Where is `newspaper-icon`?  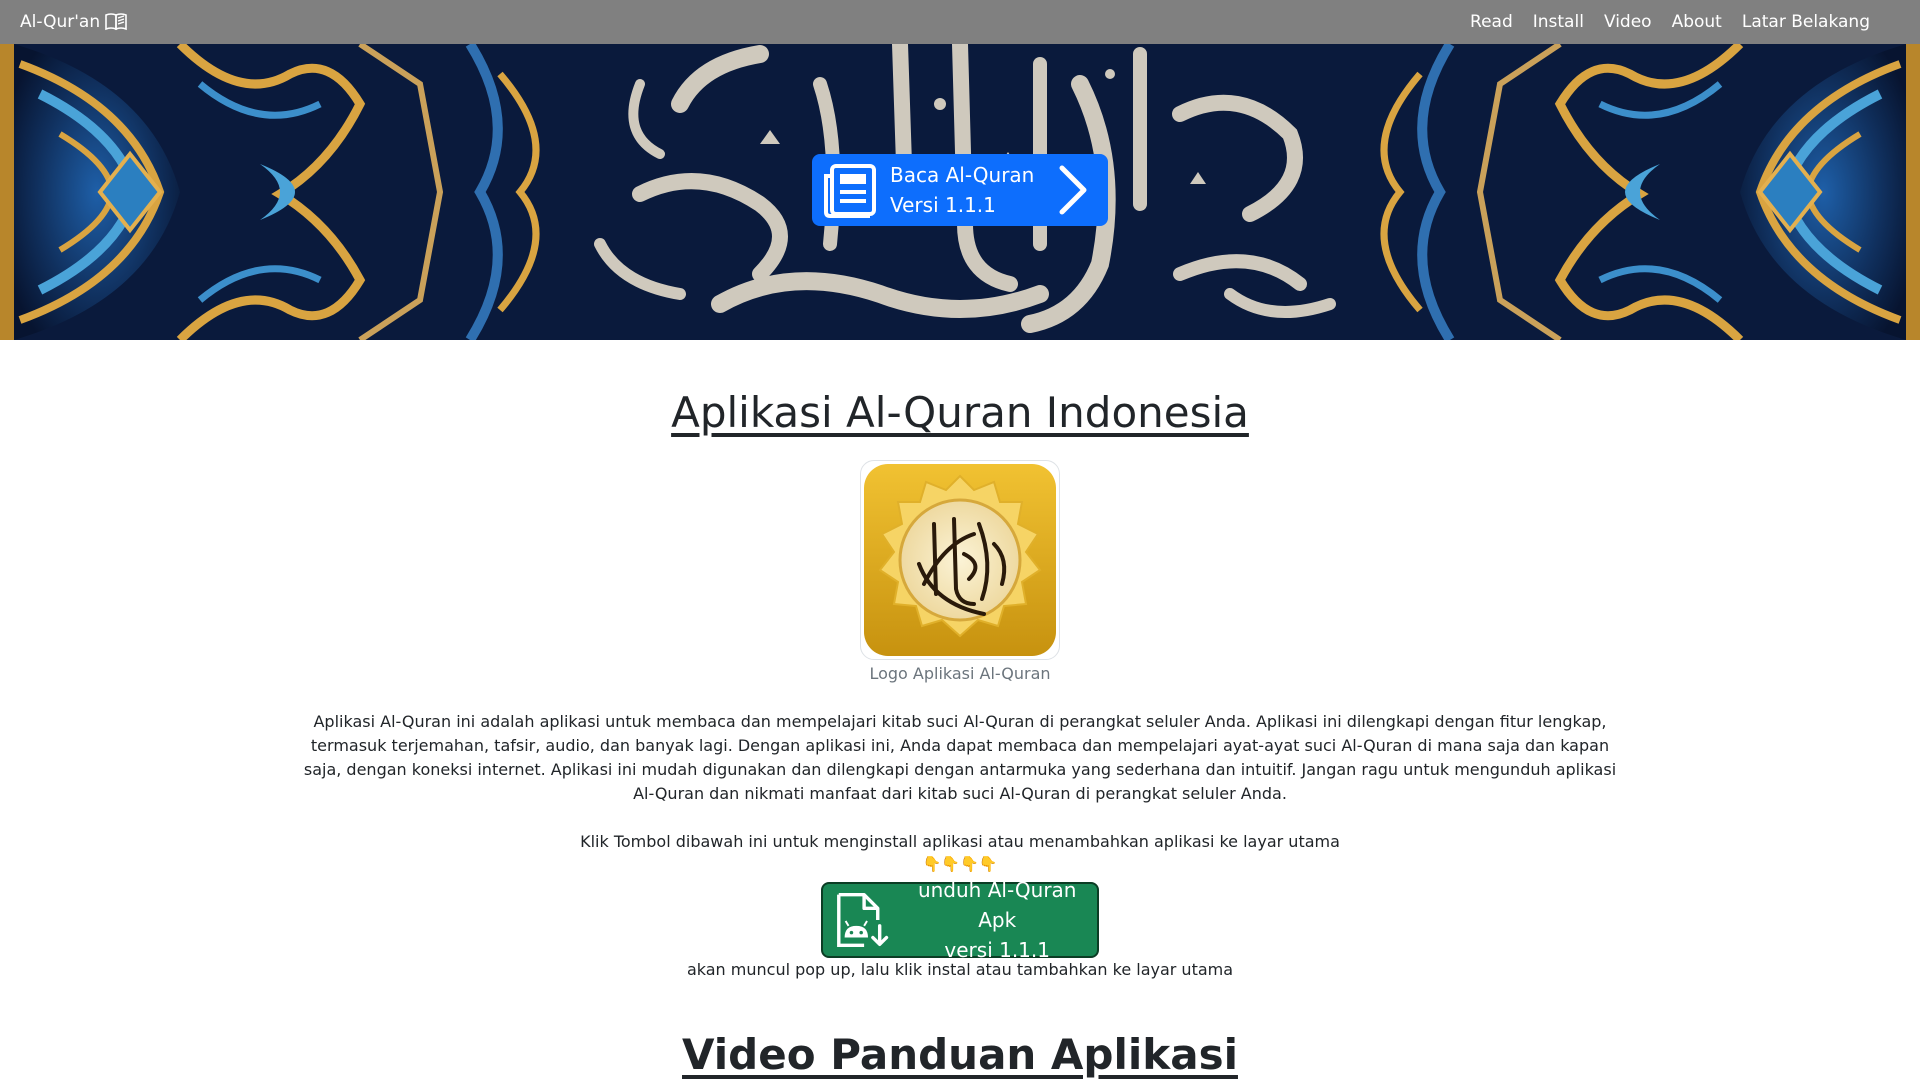
newspaper-icon is located at coordinates (850, 191).